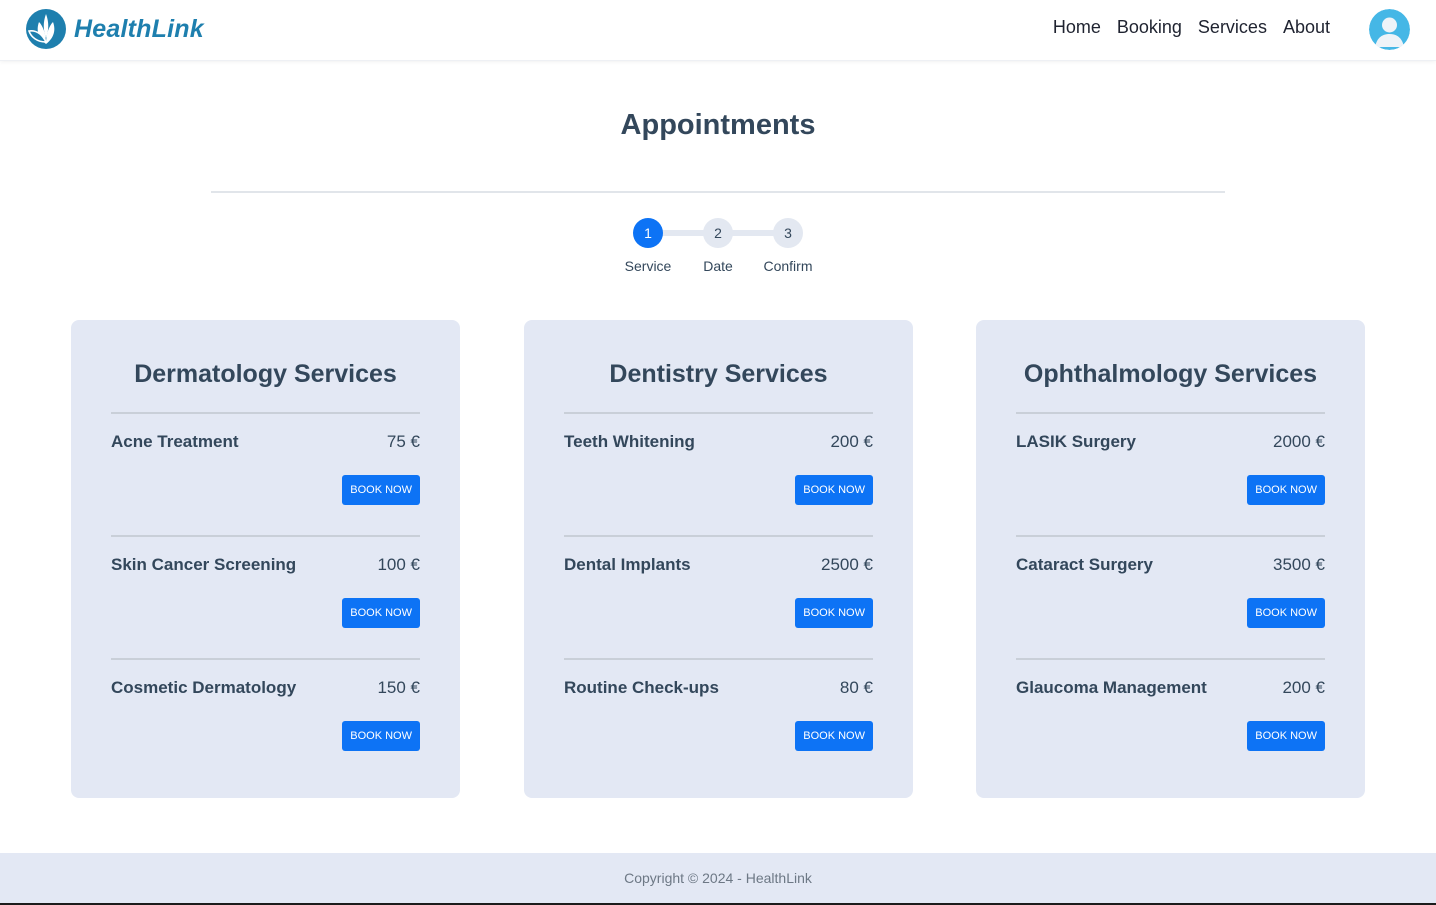 The height and width of the screenshot is (905, 1436). Describe the element at coordinates (46, 29) in the screenshot. I see `leaf-logo-icon` at that location.